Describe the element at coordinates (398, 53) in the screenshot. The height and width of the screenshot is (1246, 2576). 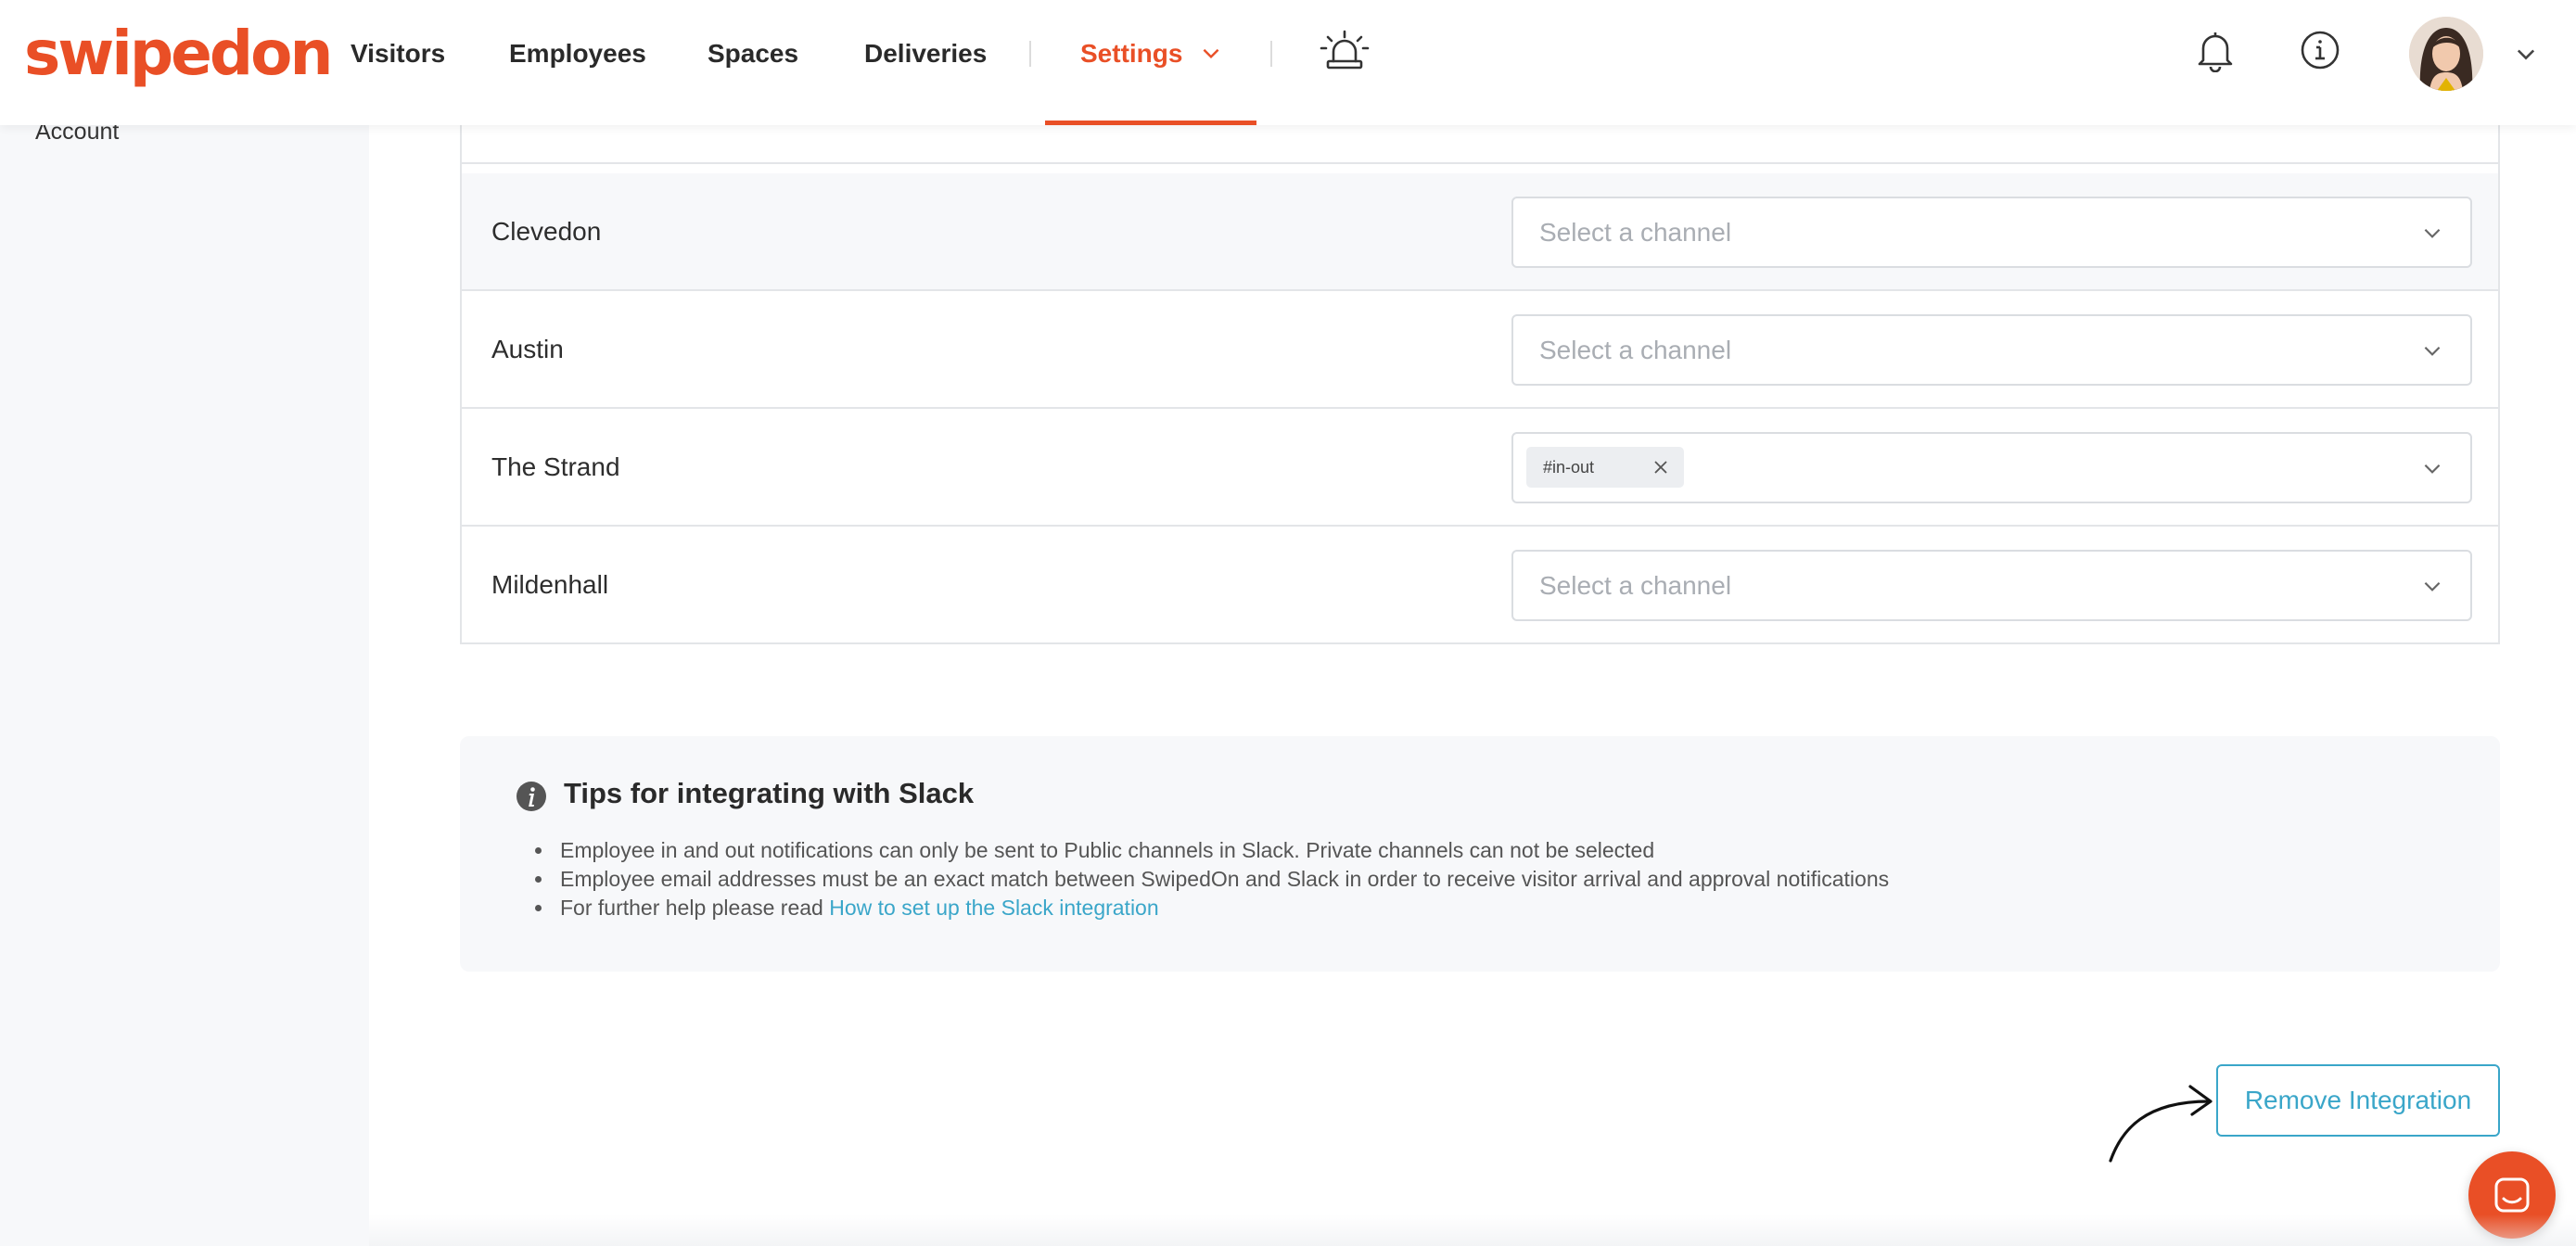
I see `nav-visitors: Visitors` at that location.